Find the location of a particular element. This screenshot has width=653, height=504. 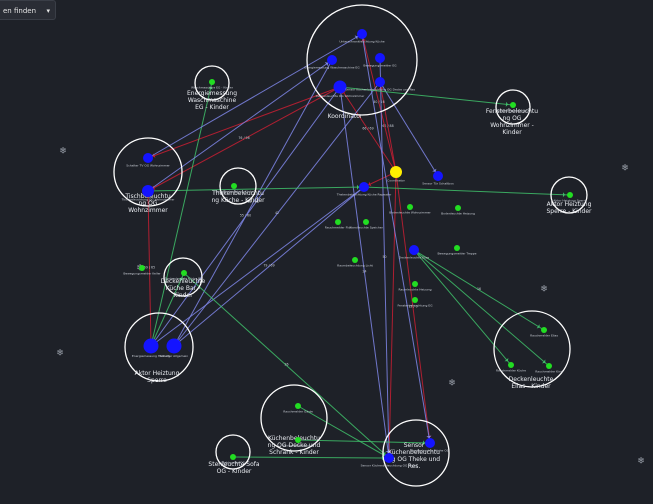

node-endpoint: Stehleuchte OG is located at coordinates (233, 459).